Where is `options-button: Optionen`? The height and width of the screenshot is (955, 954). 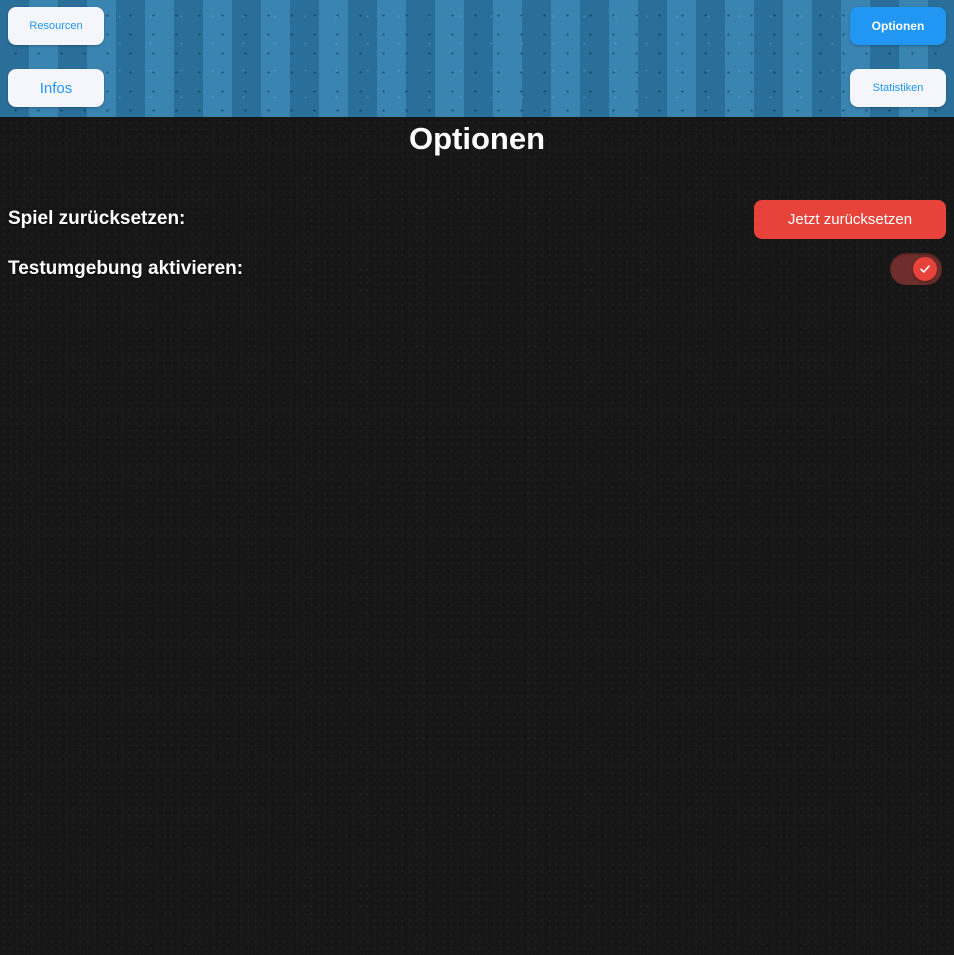
options-button: Optionen is located at coordinates (898, 26).